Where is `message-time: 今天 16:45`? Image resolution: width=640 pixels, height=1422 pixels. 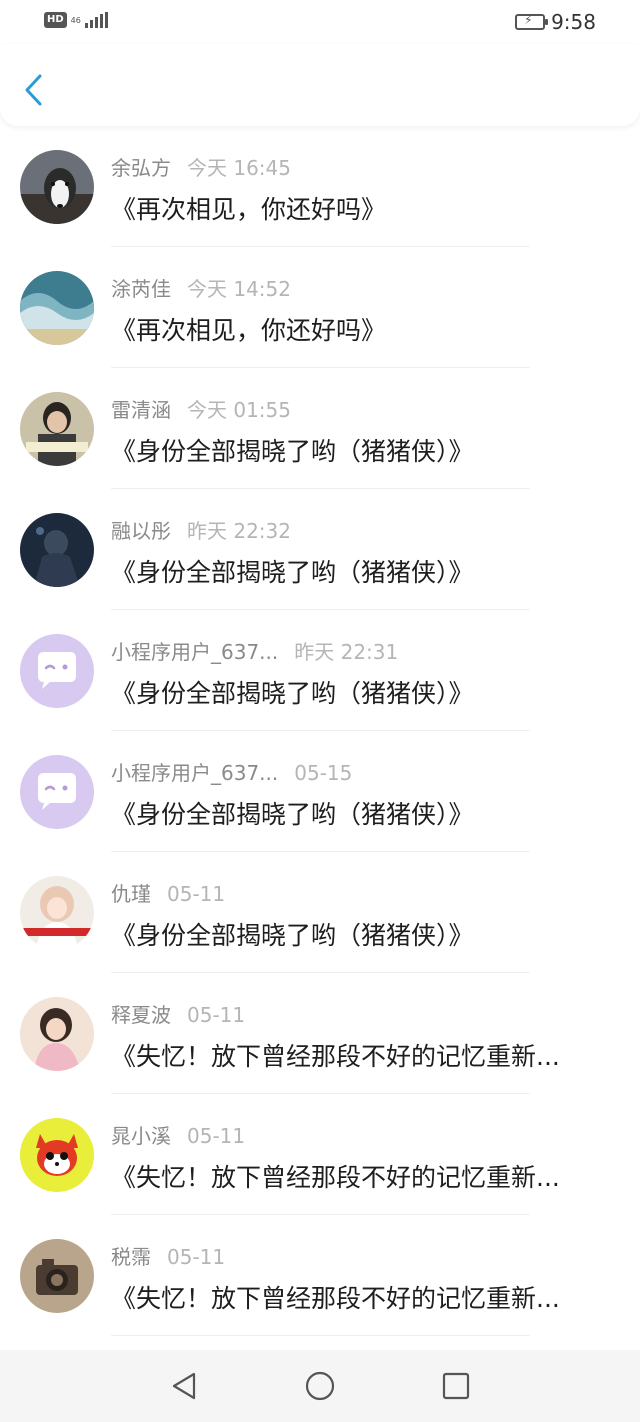 message-time: 今天 16:45 is located at coordinates (239, 168).